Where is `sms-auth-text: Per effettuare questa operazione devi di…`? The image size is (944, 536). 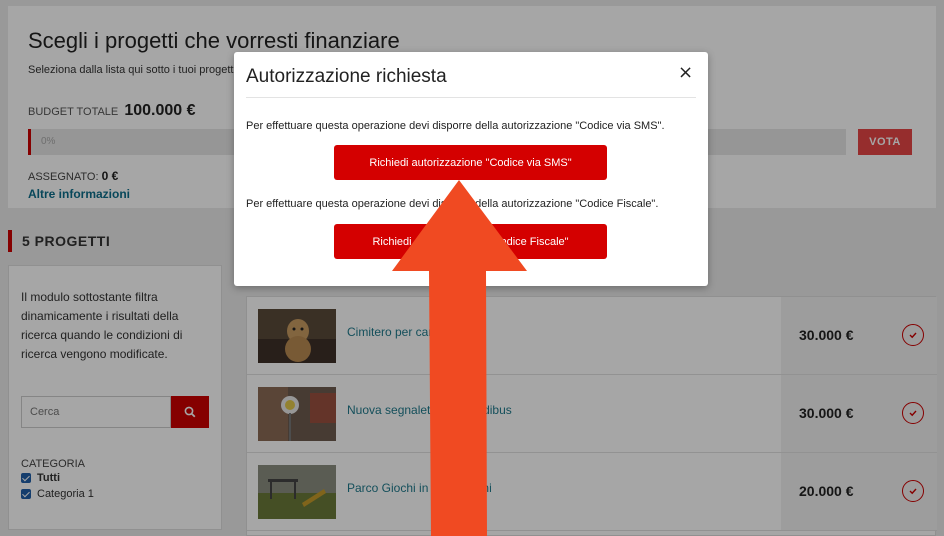 sms-auth-text: Per effettuare questa operazione devi di… is located at coordinates (455, 126).